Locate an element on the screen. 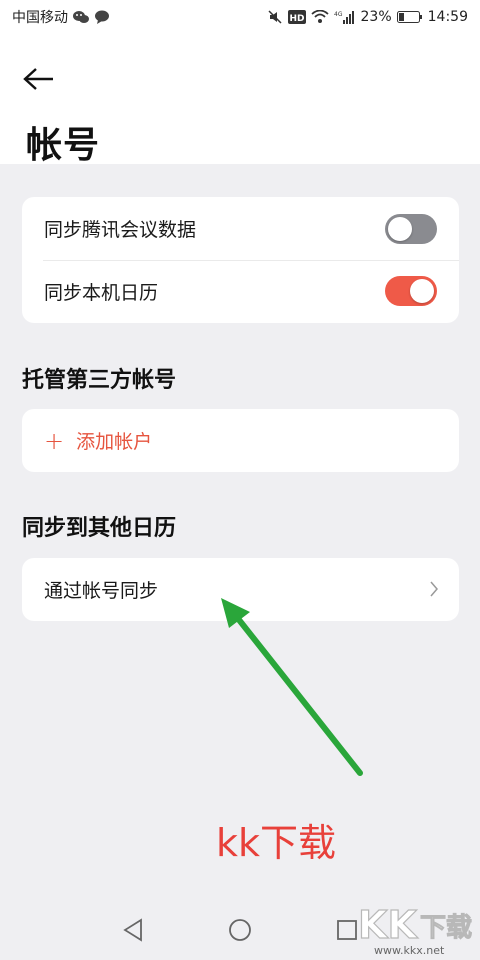 Image resolution: width=480 pixels, height=960 pixels. nav-back-button is located at coordinates (133, 930).